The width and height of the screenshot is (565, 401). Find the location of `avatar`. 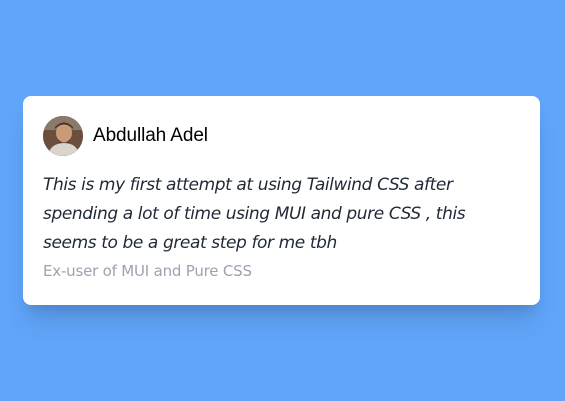

avatar is located at coordinates (63, 136).